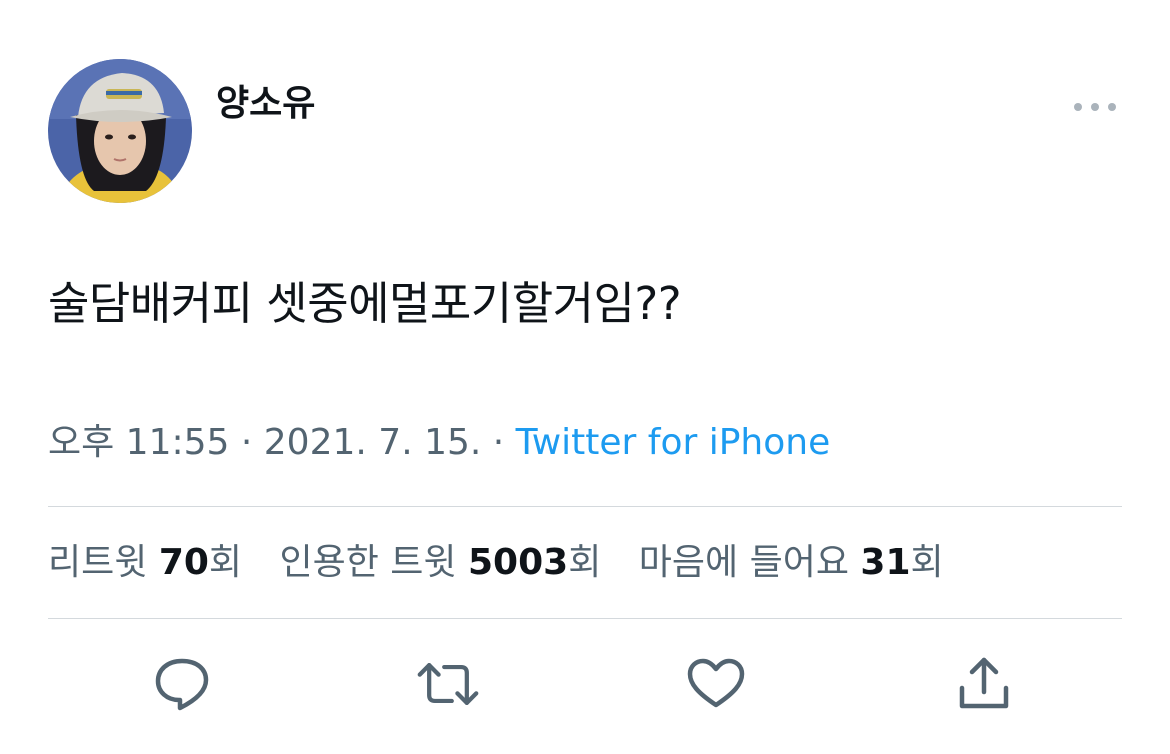 Image resolution: width=1170 pixels, height=754 pixels. What do you see at coordinates (365, 303) in the screenshot?
I see `tweet-text: 술담배커피 셋중에멀포기할거임??` at bounding box center [365, 303].